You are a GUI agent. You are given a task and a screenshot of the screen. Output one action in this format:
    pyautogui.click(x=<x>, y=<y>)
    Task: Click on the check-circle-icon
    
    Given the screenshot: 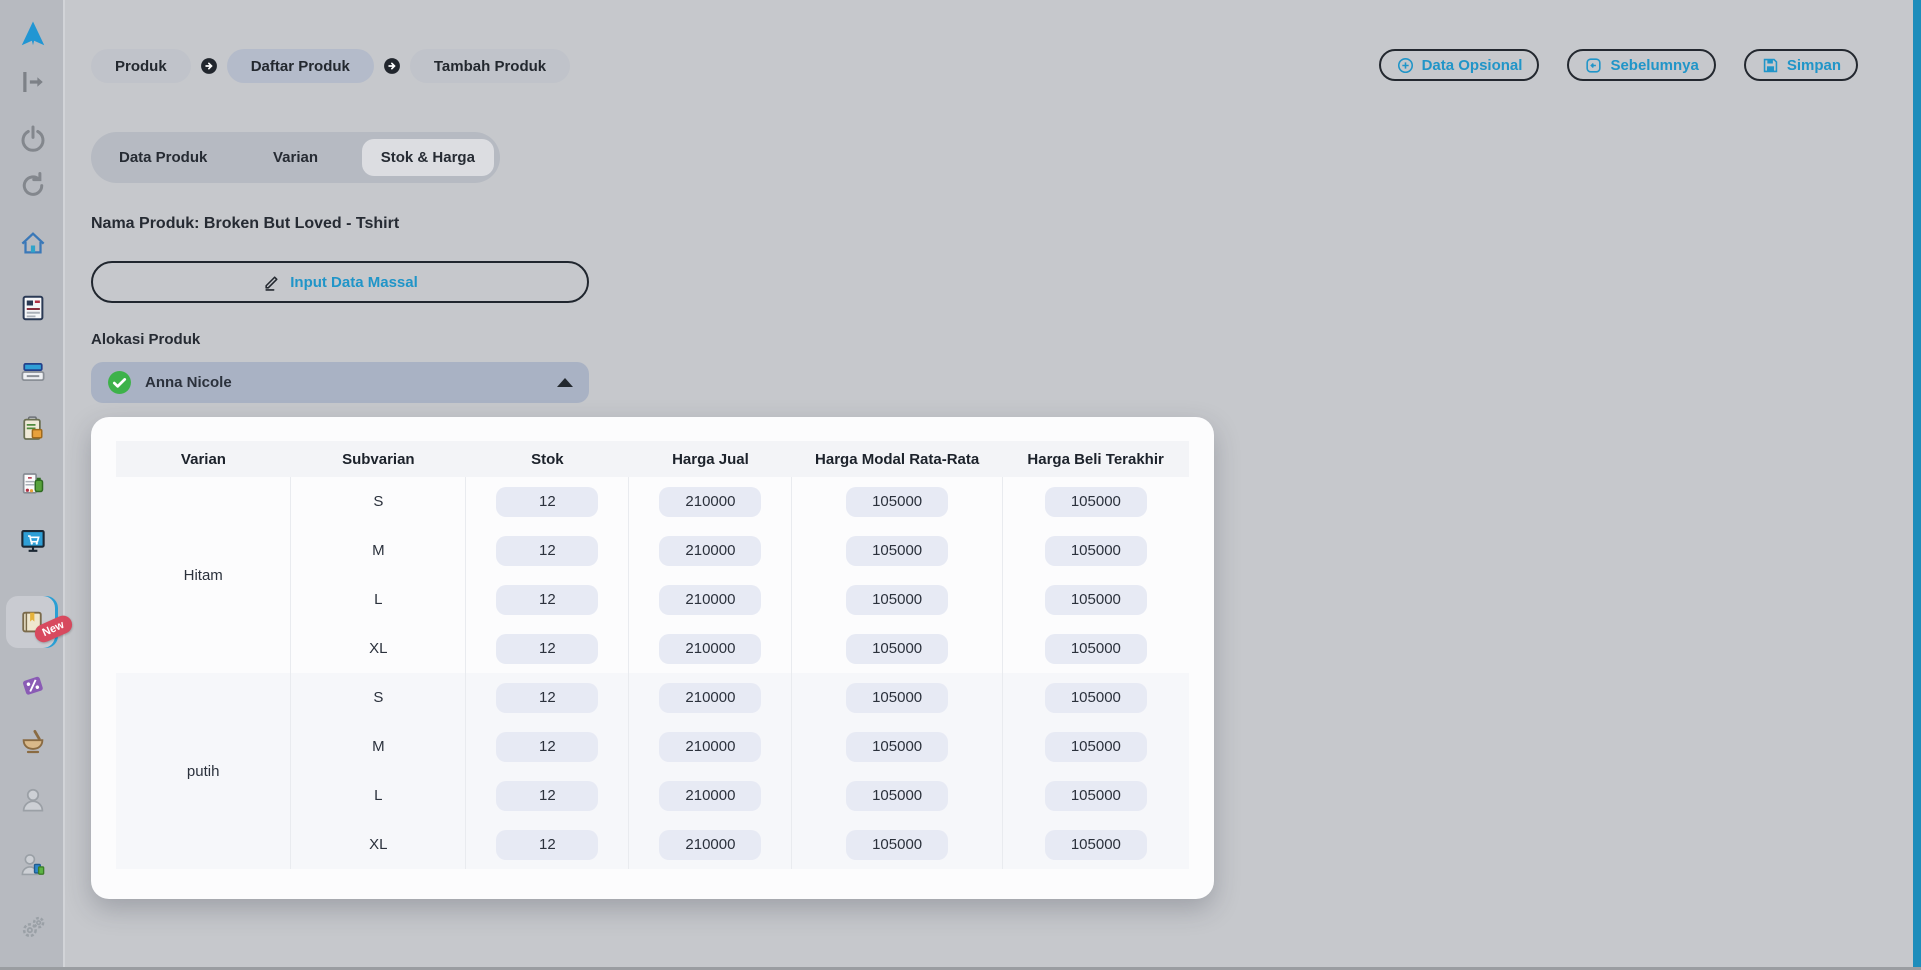 What is the action you would take?
    pyautogui.click(x=119, y=382)
    